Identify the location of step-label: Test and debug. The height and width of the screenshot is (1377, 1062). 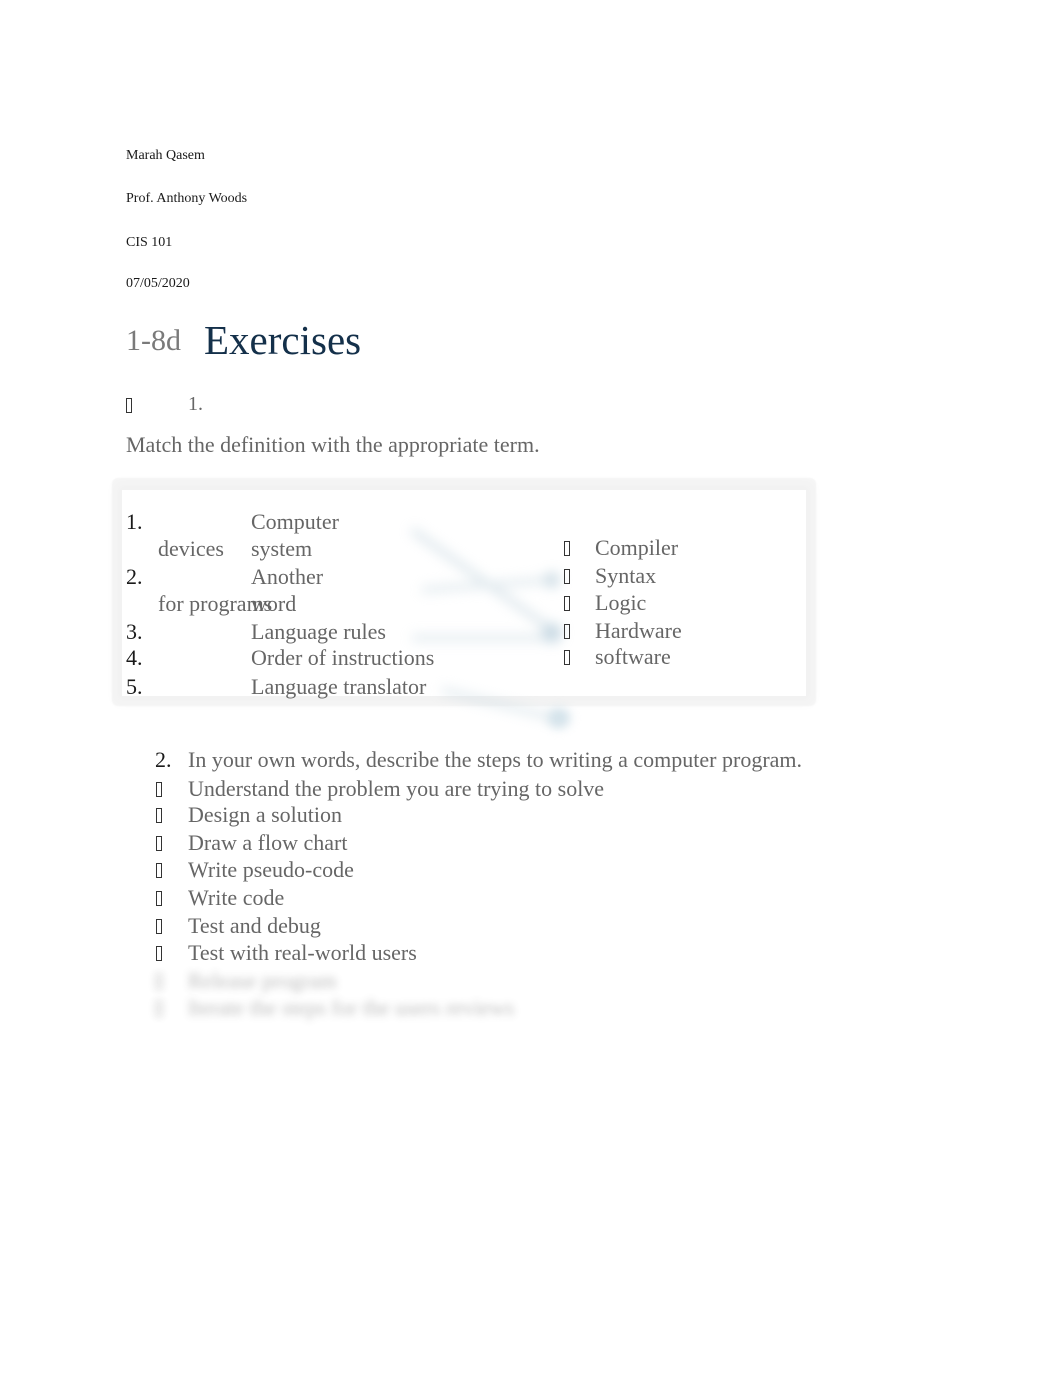
(254, 925).